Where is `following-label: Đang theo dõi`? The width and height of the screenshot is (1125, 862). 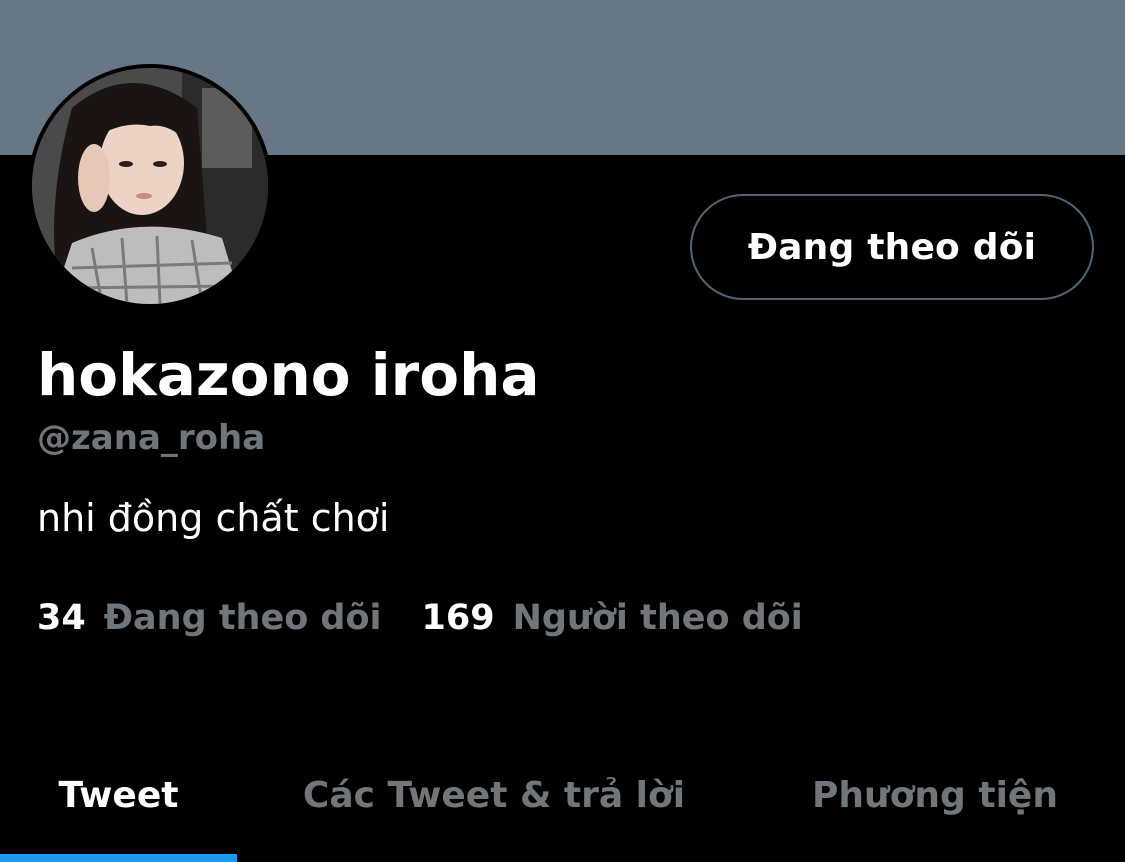 following-label: Đang theo dõi is located at coordinates (242, 618).